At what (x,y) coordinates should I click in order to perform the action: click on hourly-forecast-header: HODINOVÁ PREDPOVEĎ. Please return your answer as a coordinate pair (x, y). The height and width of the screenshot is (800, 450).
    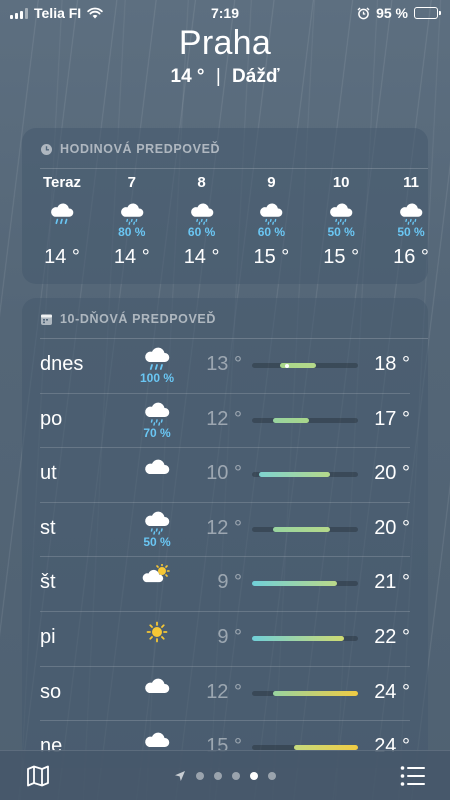
    Looking at the image, I should click on (130, 149).